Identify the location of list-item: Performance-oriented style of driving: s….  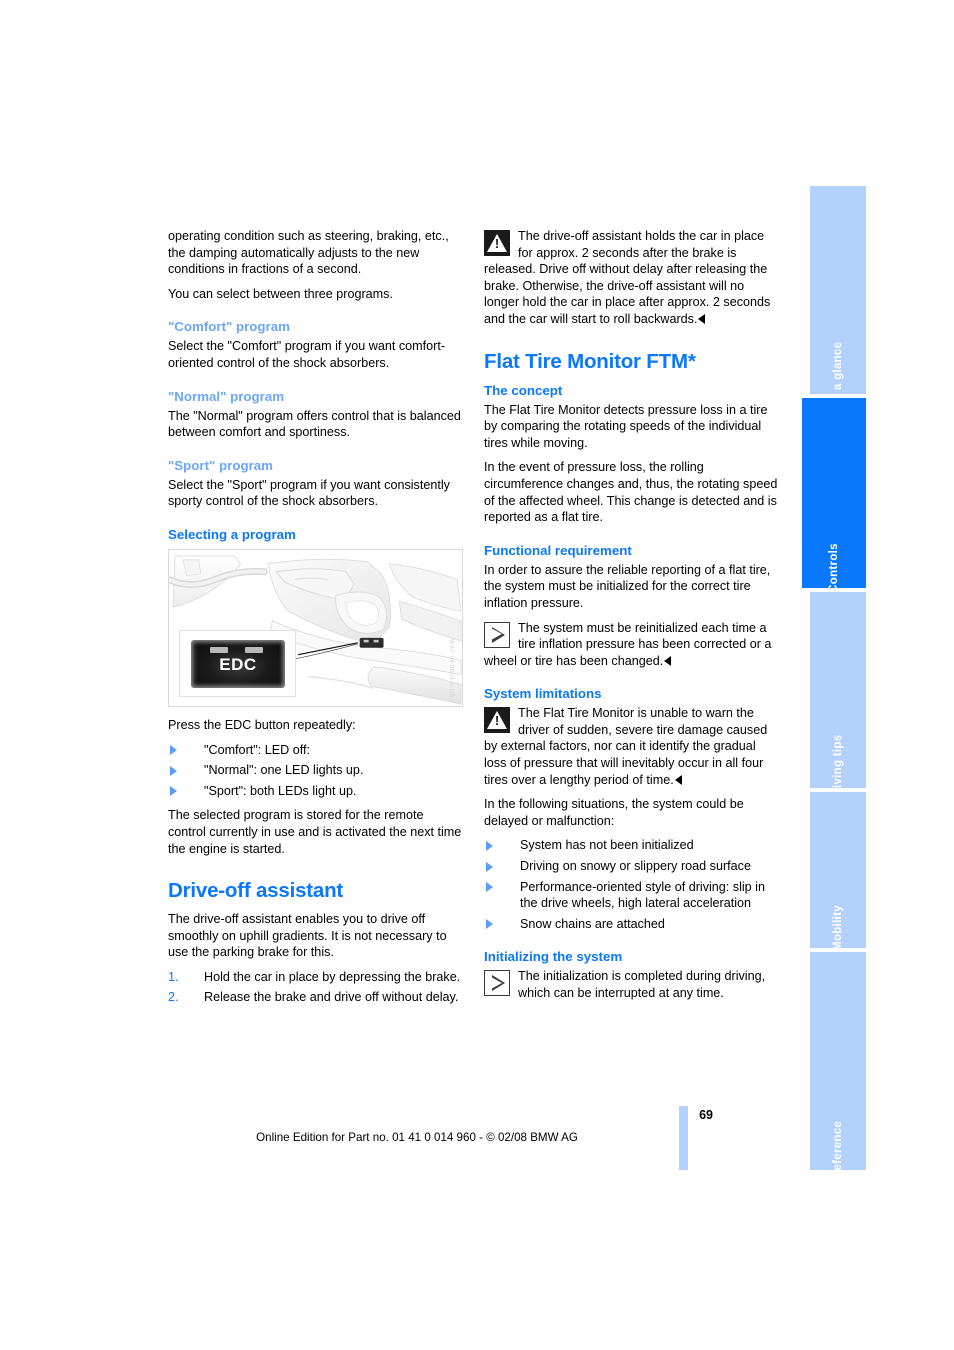
(631, 895).